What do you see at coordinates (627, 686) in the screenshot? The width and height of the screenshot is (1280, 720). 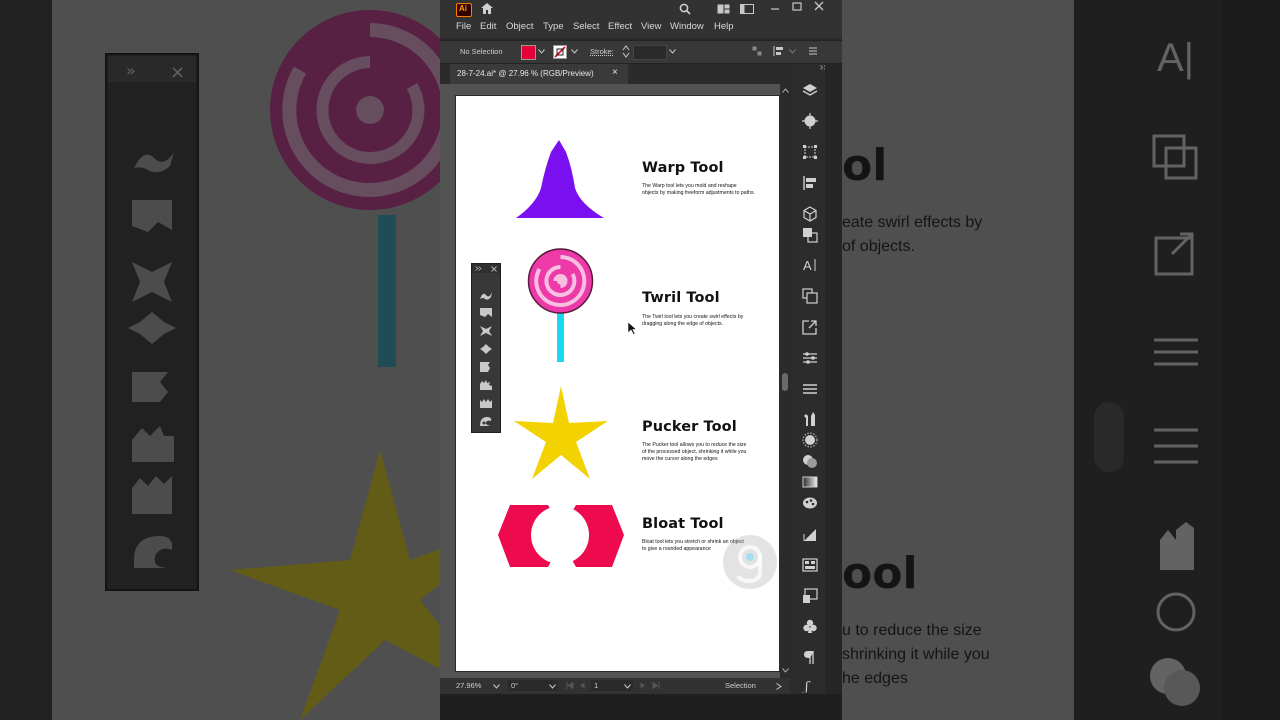 I see `artboard-number-dropdown-icon` at bounding box center [627, 686].